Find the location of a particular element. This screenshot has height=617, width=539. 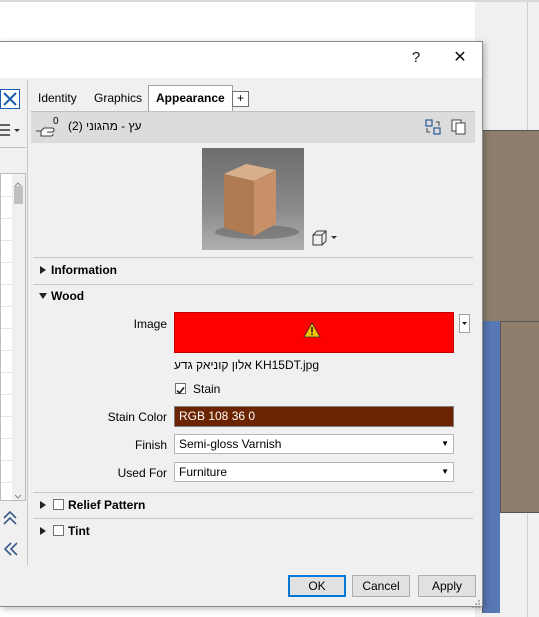

tab-graphics: Graphics is located at coordinates (118, 98).